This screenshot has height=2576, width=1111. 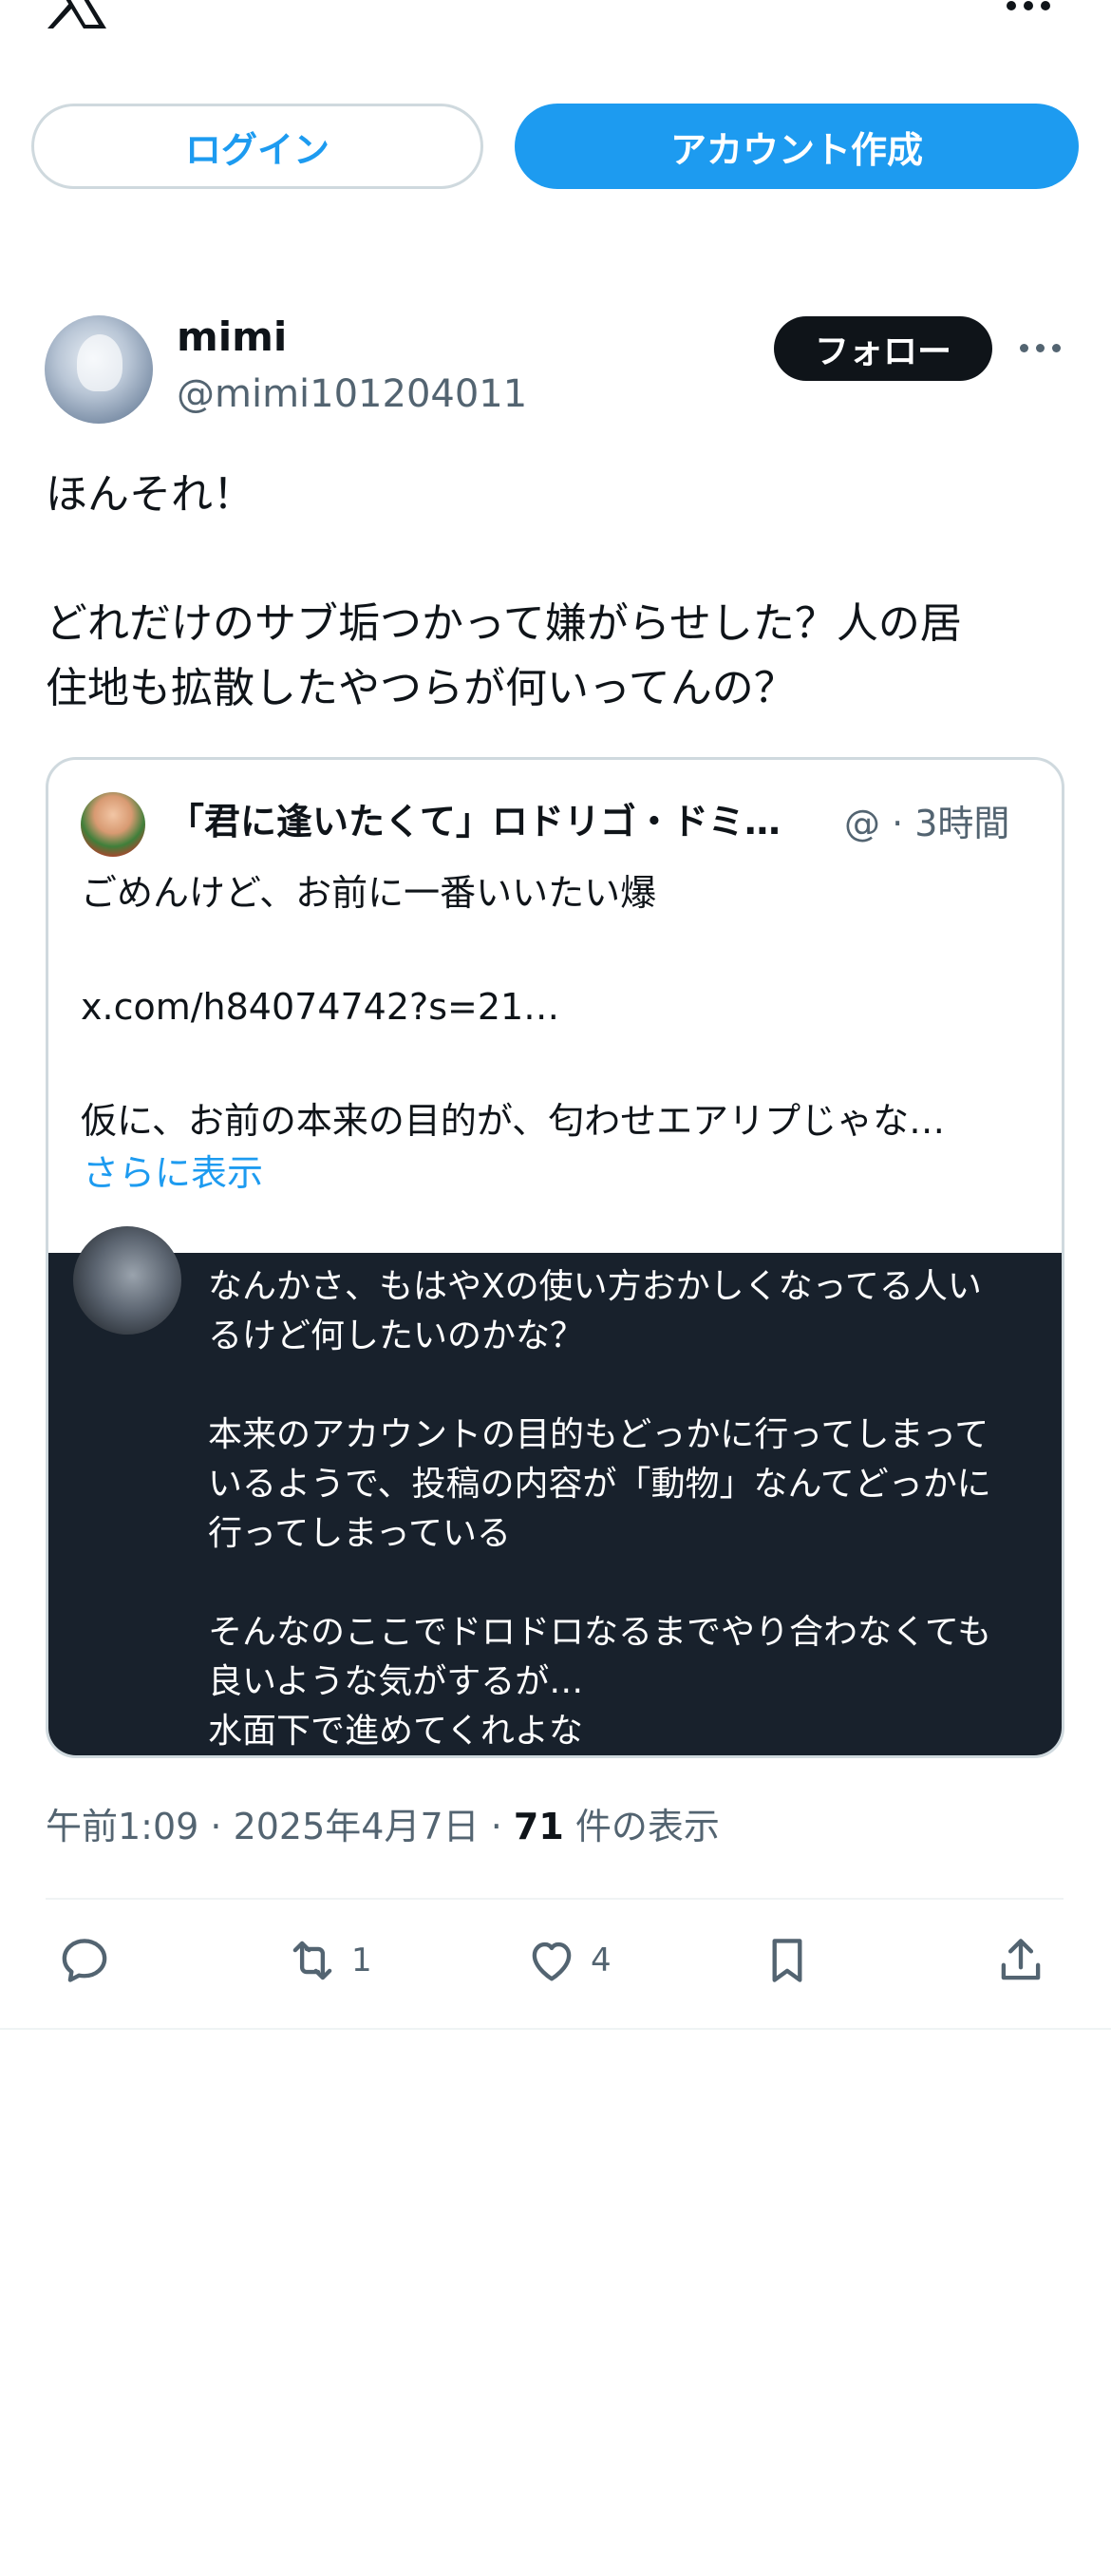 I want to click on quoted-author-avatar, so click(x=113, y=824).